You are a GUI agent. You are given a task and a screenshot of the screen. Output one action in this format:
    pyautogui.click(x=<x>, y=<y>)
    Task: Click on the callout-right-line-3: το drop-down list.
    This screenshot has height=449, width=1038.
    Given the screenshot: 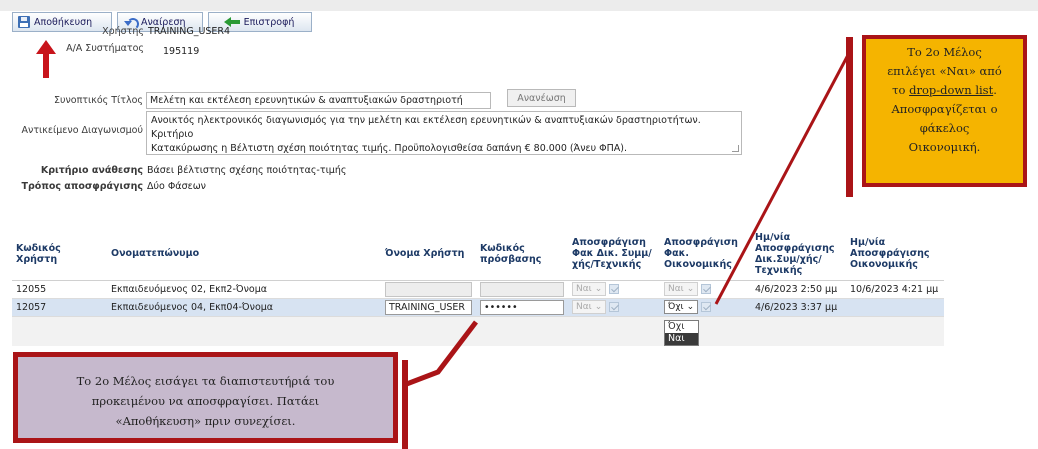 What is the action you would take?
    pyautogui.click(x=944, y=90)
    